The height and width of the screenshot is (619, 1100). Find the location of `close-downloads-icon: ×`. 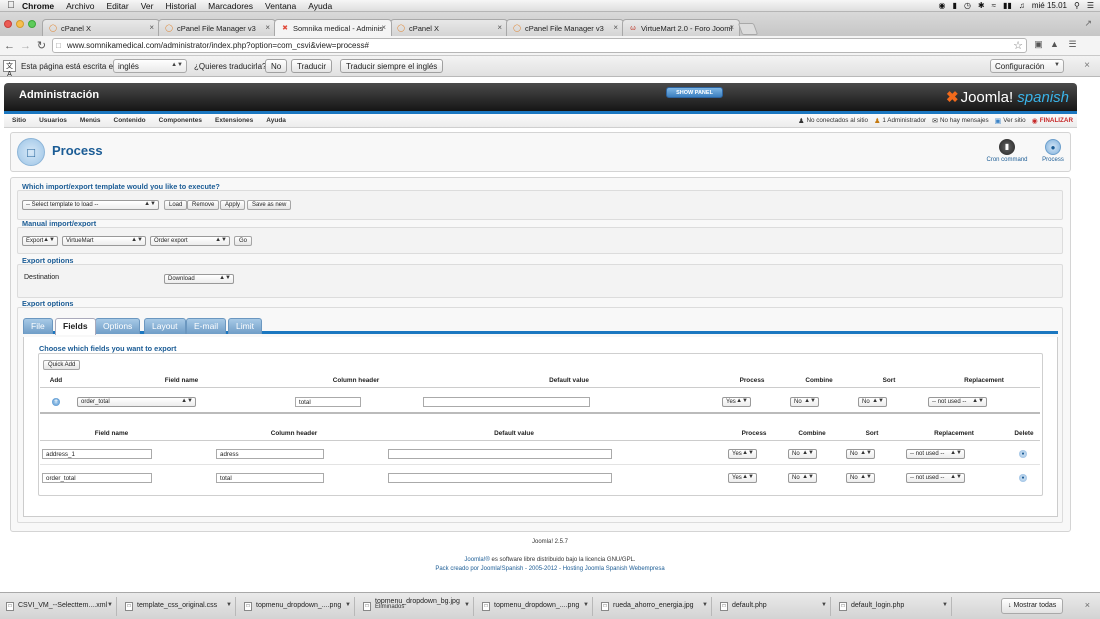

close-downloads-icon: × is located at coordinates (1087, 605).